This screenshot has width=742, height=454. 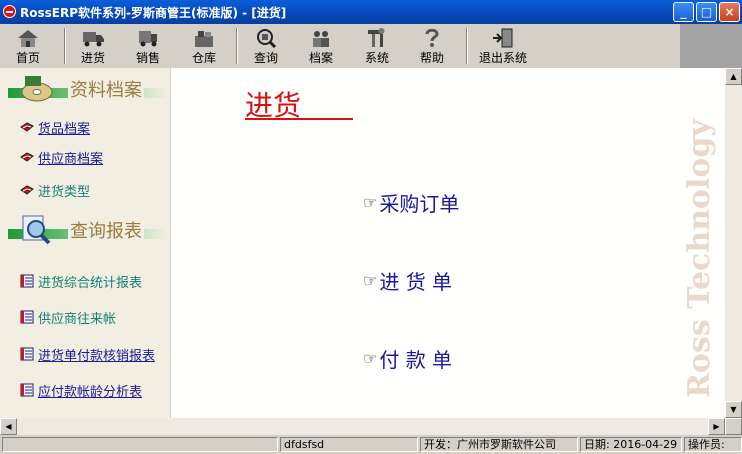 I want to click on status-bar: dfdsfsd 开发：广州市罗斯软件公司 日期: 2016-04-29 操作员:, so click(x=371, y=444).